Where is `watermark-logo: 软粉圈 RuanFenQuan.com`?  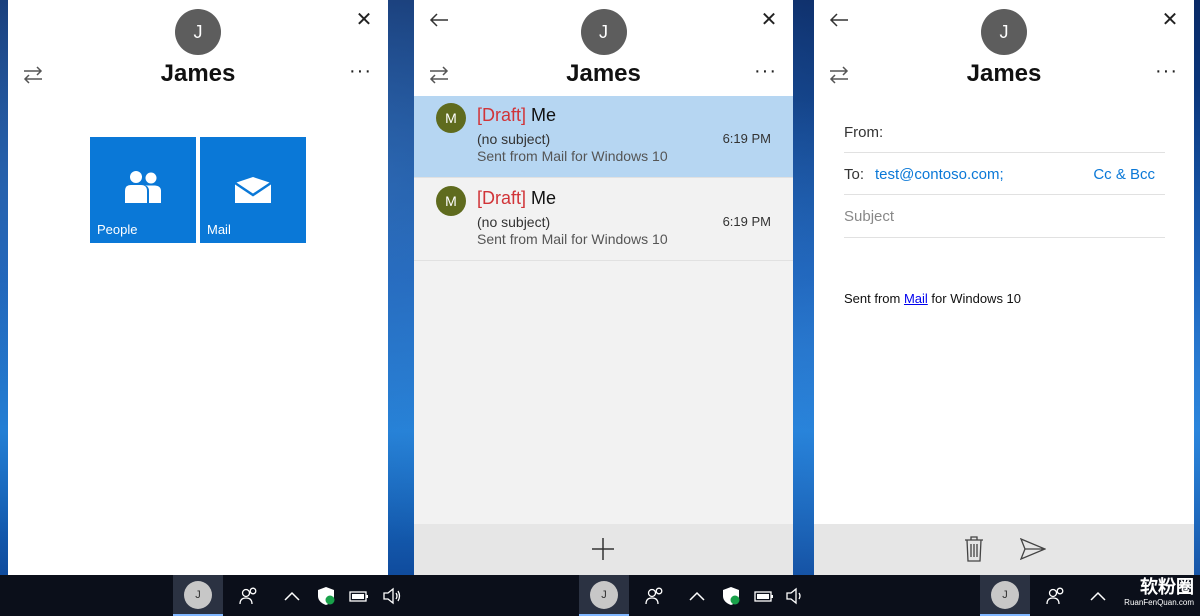 watermark-logo: 软粉圈 RuanFenQuan.com is located at coordinates (1159, 592).